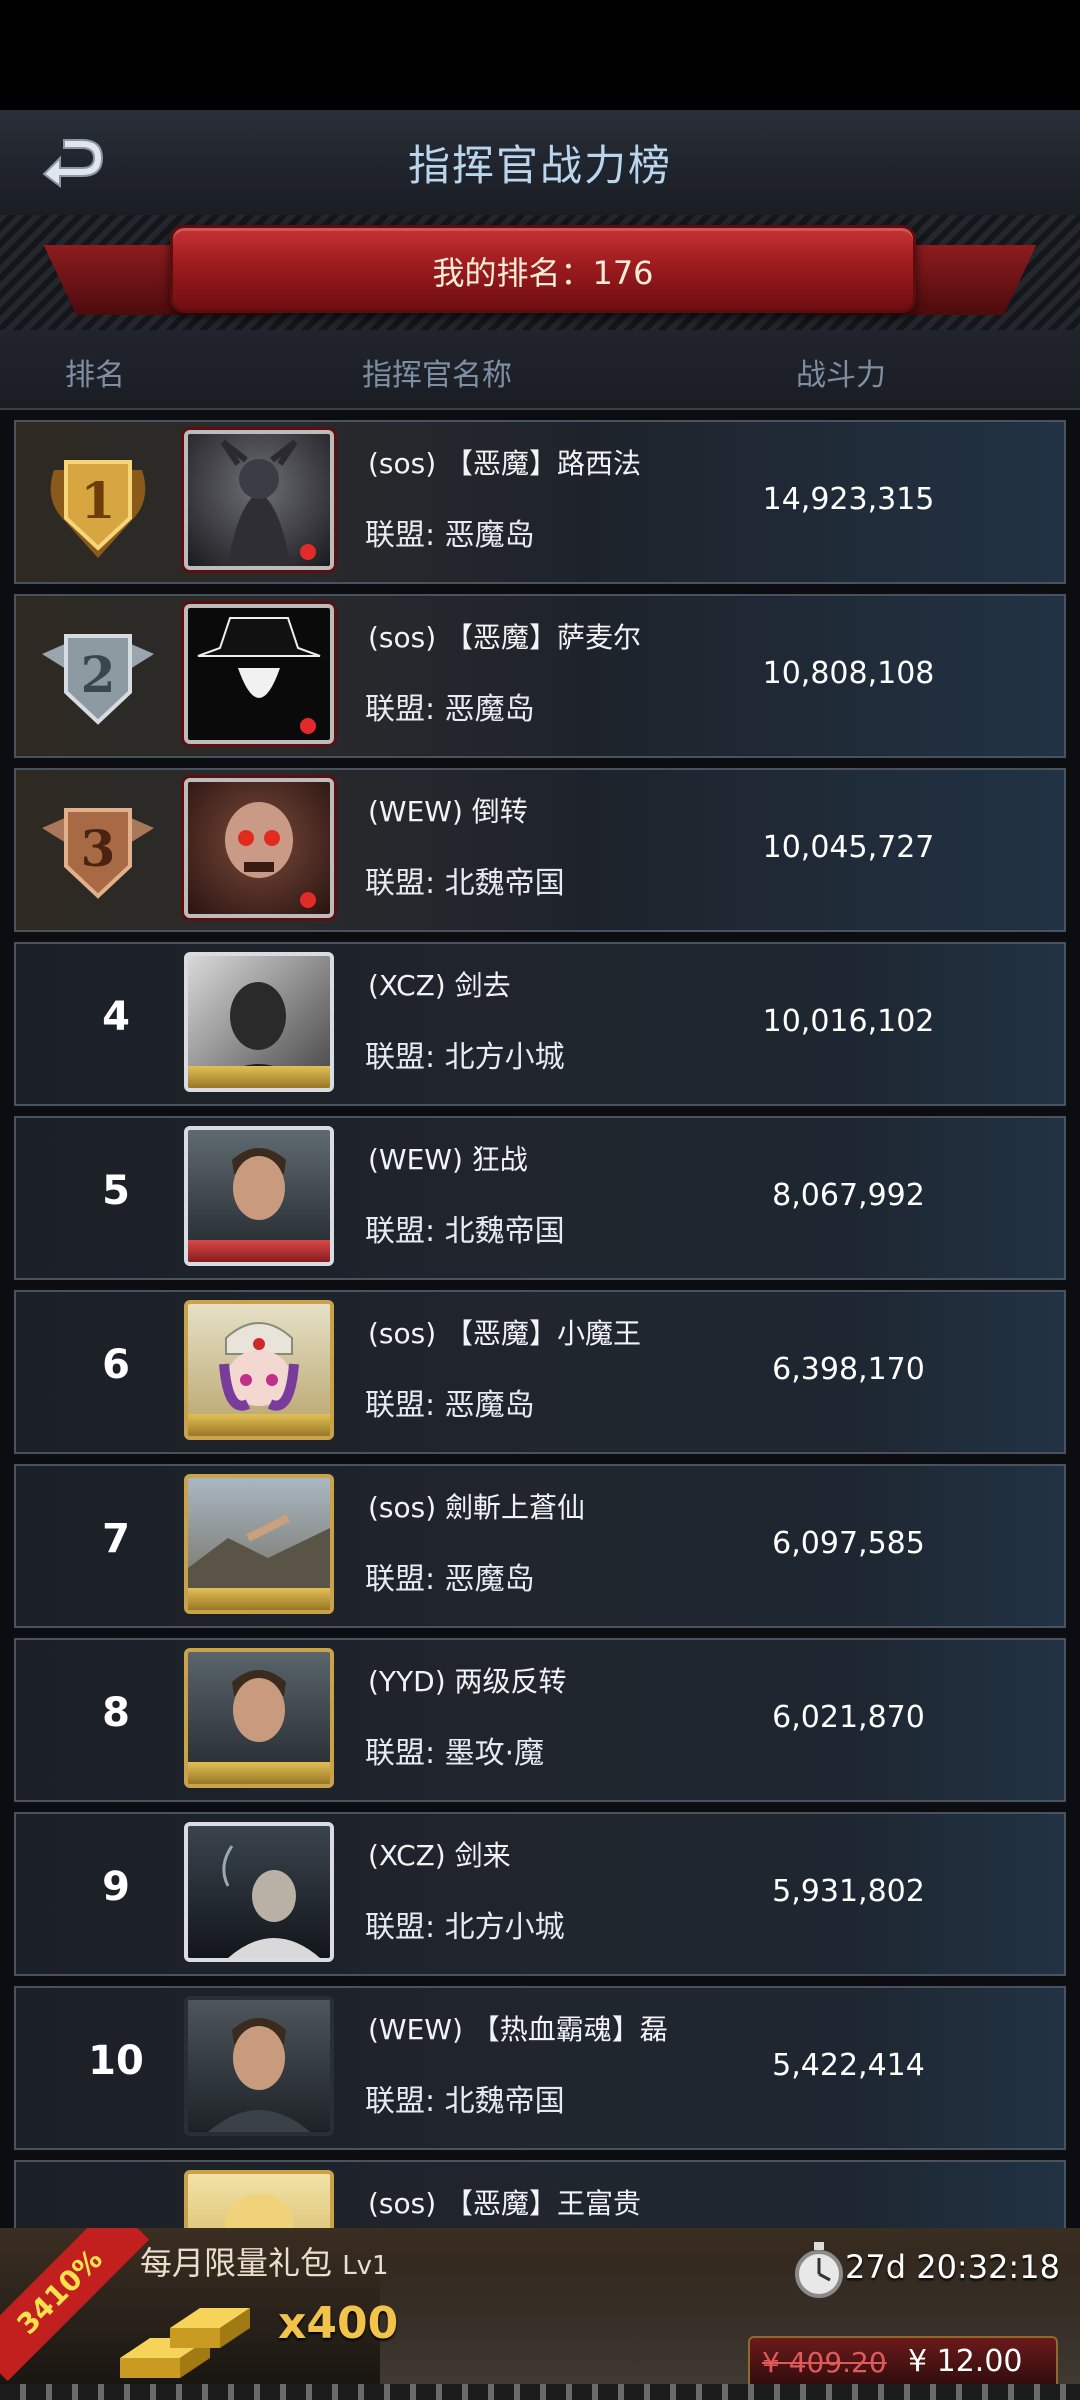  I want to click on power-value: 6,097,585, so click(848, 1543).